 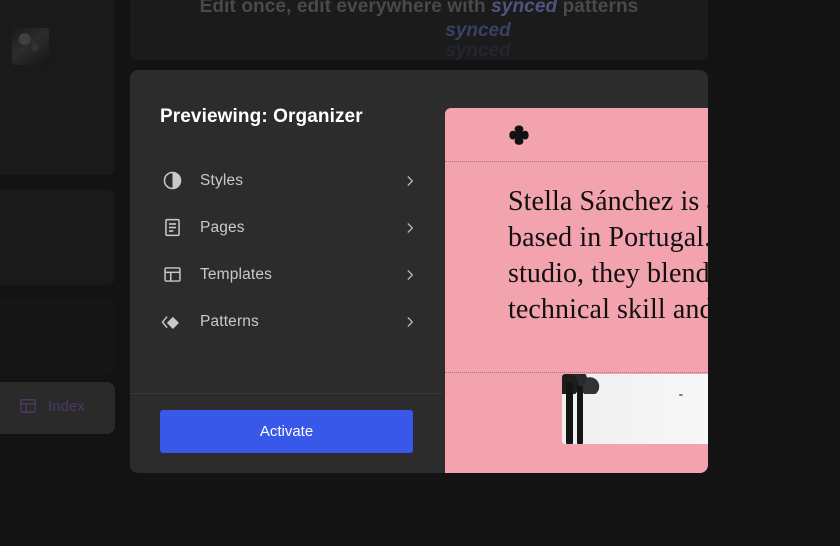 What do you see at coordinates (172, 322) in the screenshot?
I see `pattern-icon` at bounding box center [172, 322].